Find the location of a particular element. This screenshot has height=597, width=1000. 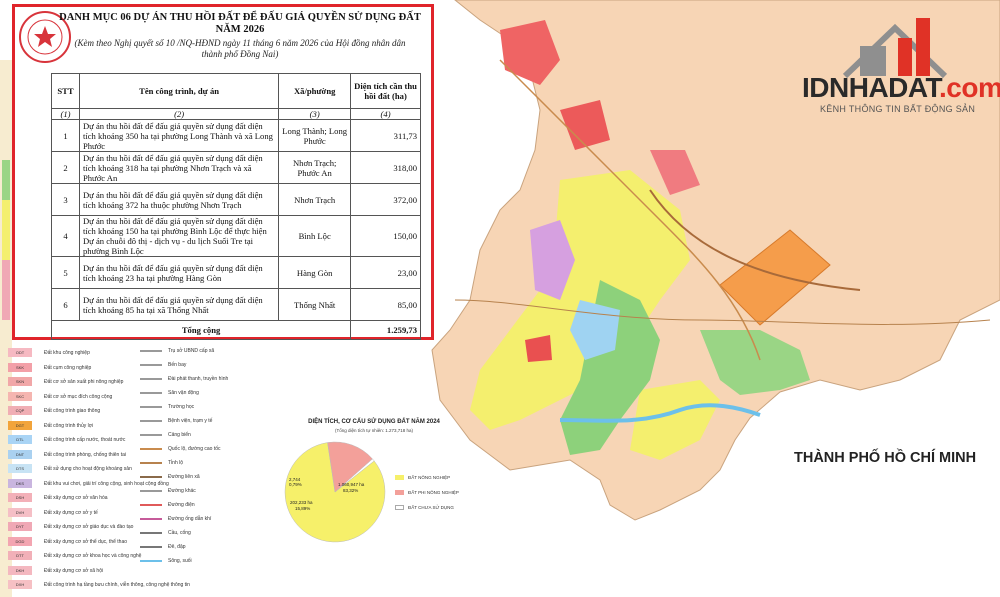

legend-symbol-label: Cầu, cống is located at coordinates (179, 533).